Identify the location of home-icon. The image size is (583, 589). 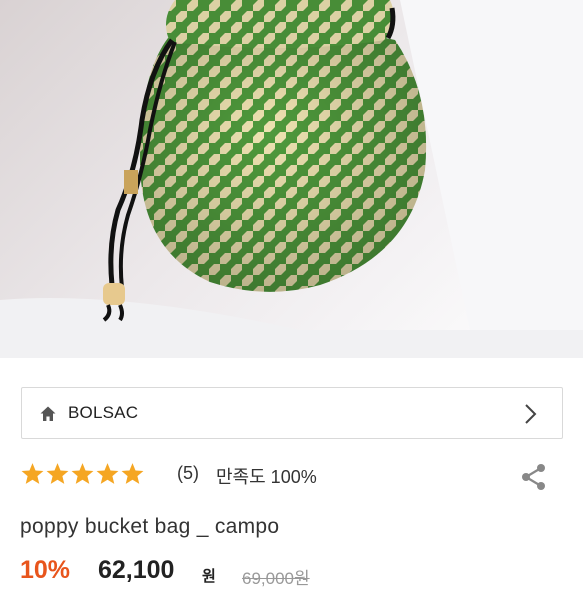
(48, 413).